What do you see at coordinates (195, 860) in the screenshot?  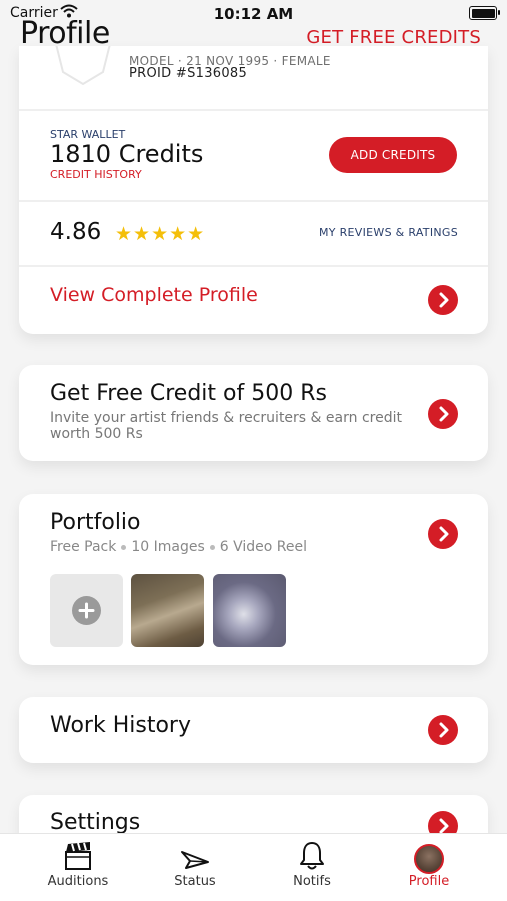 I see `send-icon` at bounding box center [195, 860].